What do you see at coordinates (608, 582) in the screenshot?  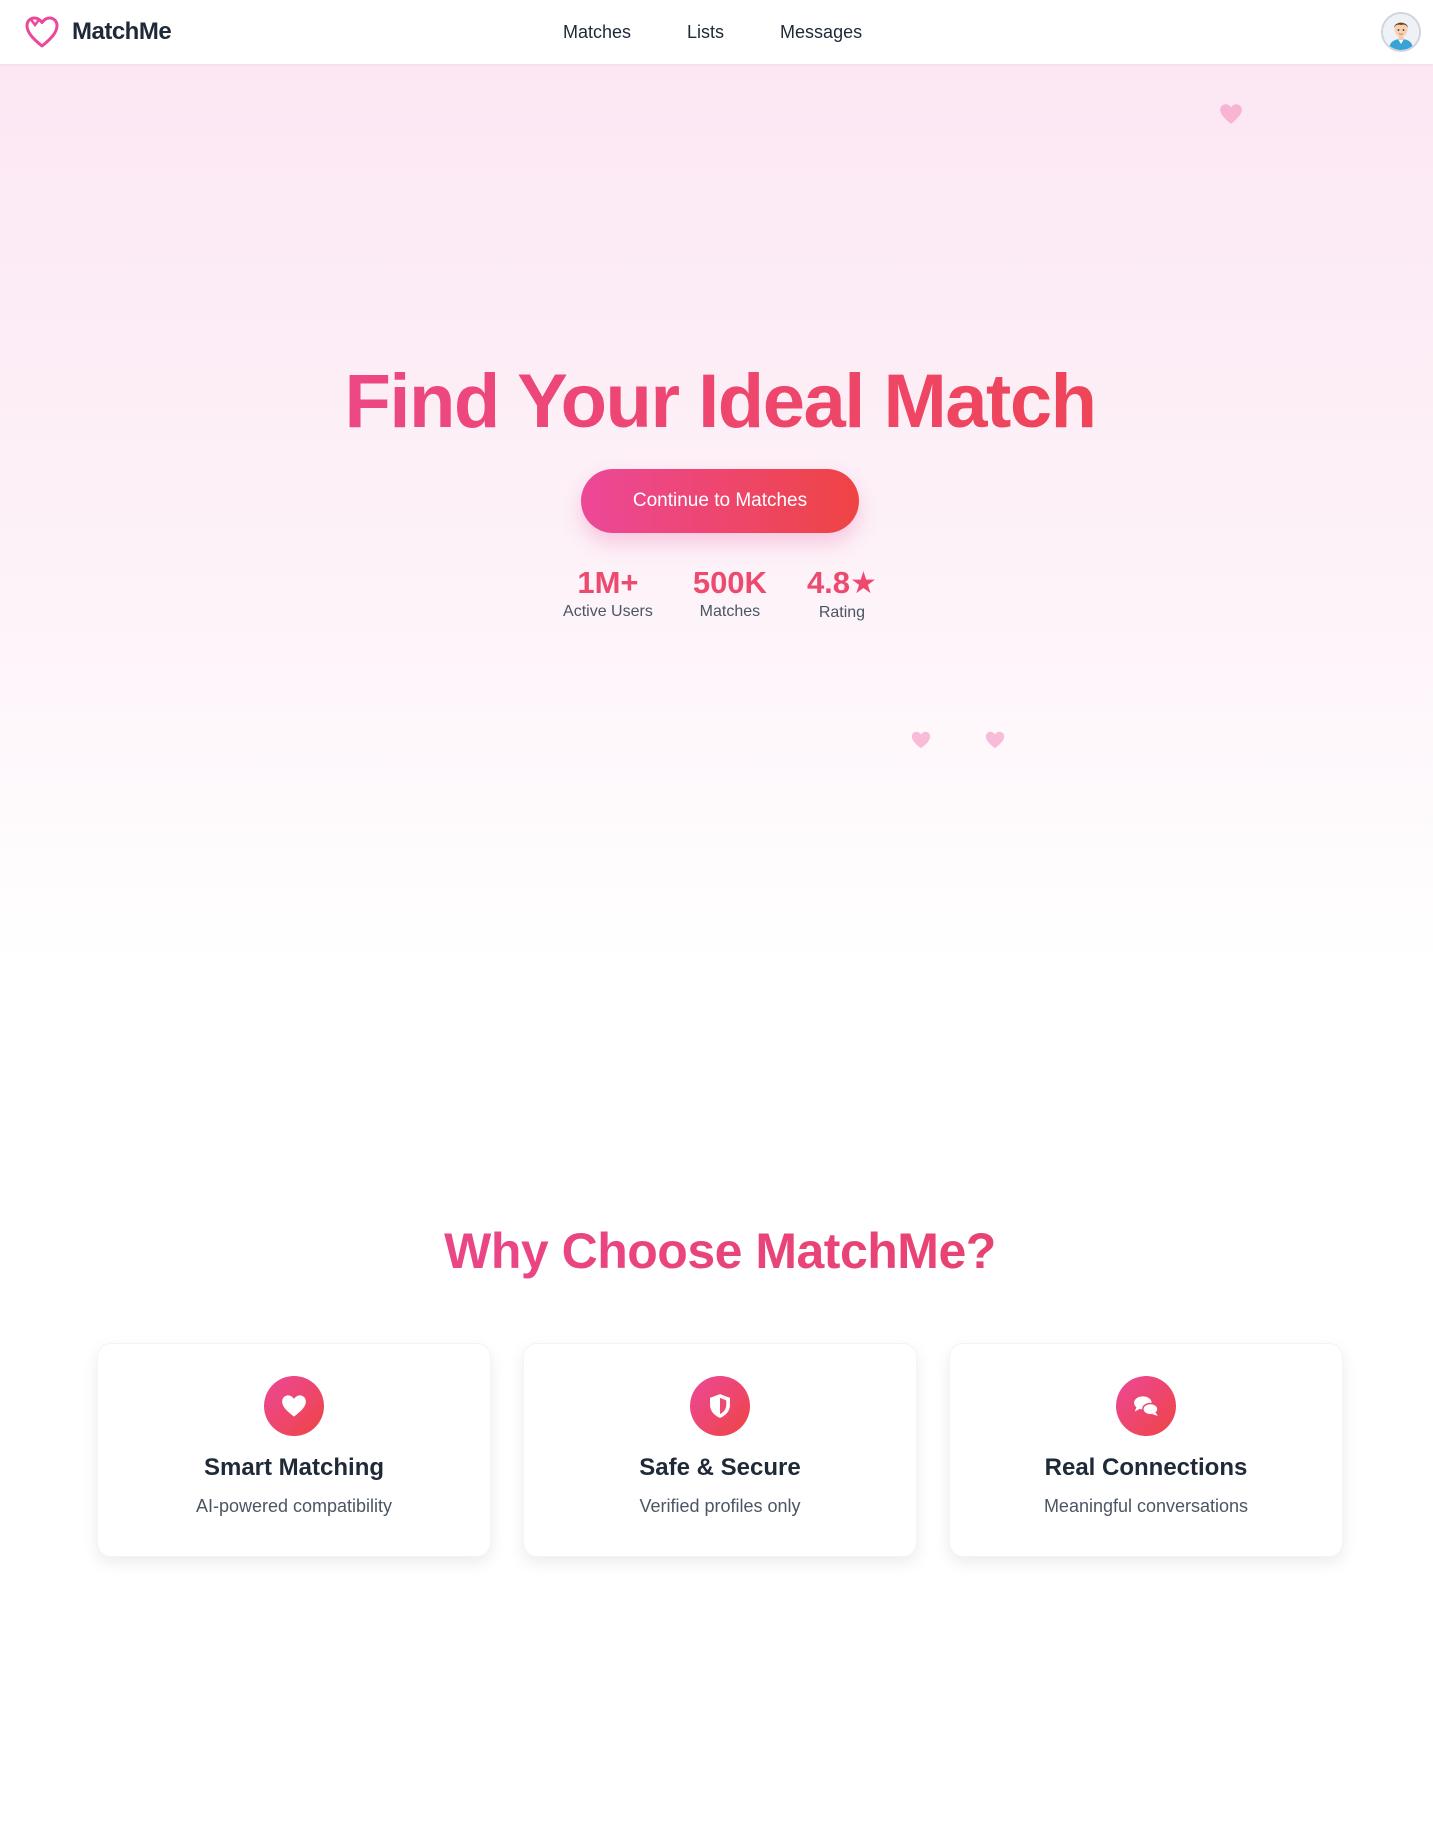 I see `stat-value: 1M+` at bounding box center [608, 582].